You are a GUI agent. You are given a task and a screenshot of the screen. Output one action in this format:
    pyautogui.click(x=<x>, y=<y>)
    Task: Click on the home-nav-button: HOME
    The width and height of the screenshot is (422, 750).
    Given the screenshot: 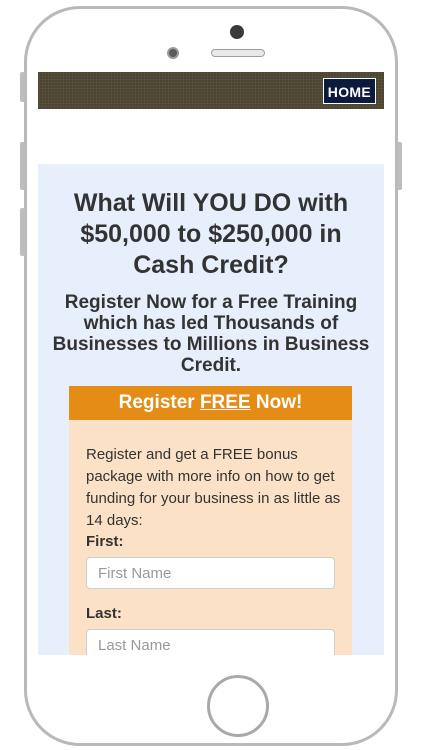 What is the action you would take?
    pyautogui.click(x=349, y=91)
    